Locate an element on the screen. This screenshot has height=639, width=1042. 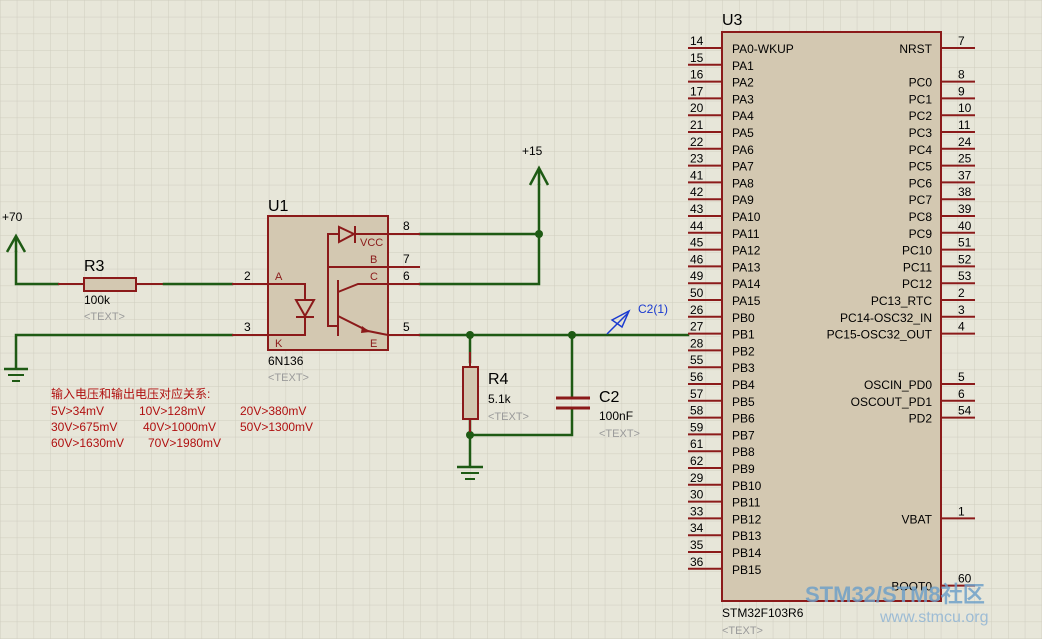
pin-name: PB3 is located at coordinates (743, 368).